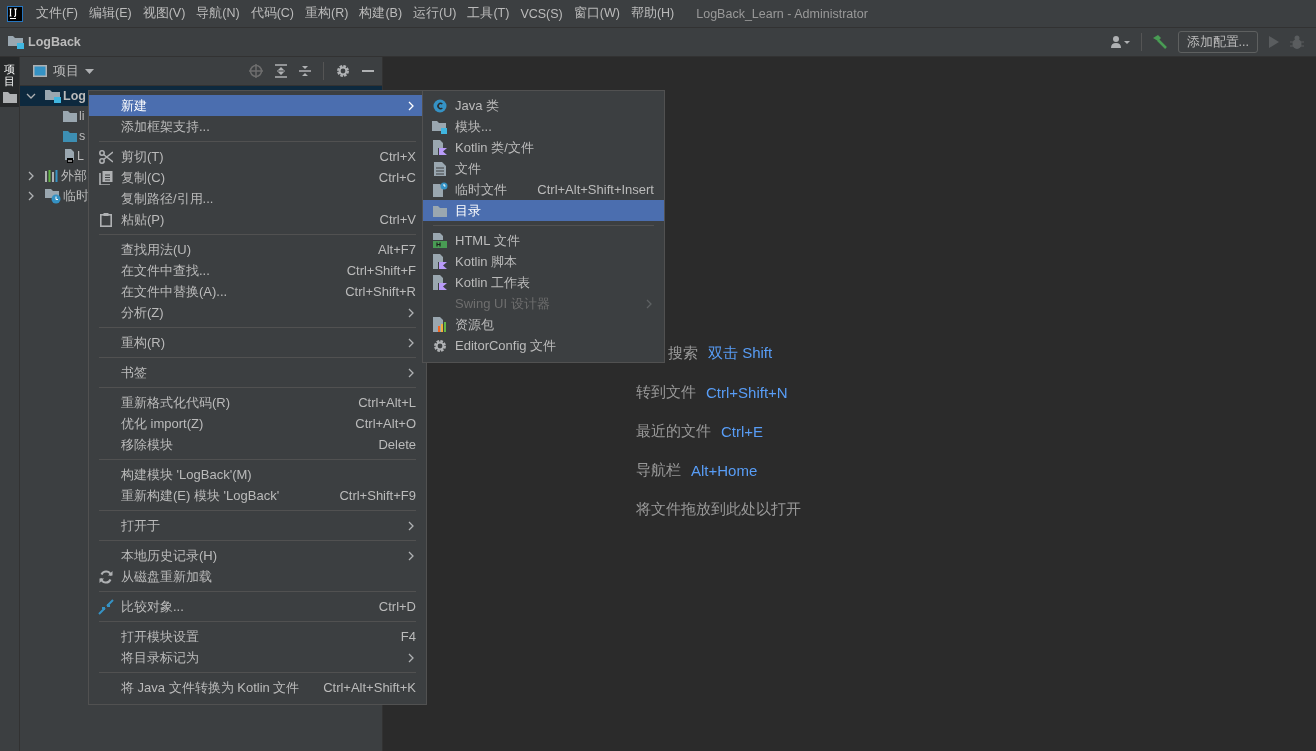 Image resolution: width=1316 pixels, height=751 pixels. What do you see at coordinates (658, 470) in the screenshot?
I see `hint-label: 导航栏` at bounding box center [658, 470].